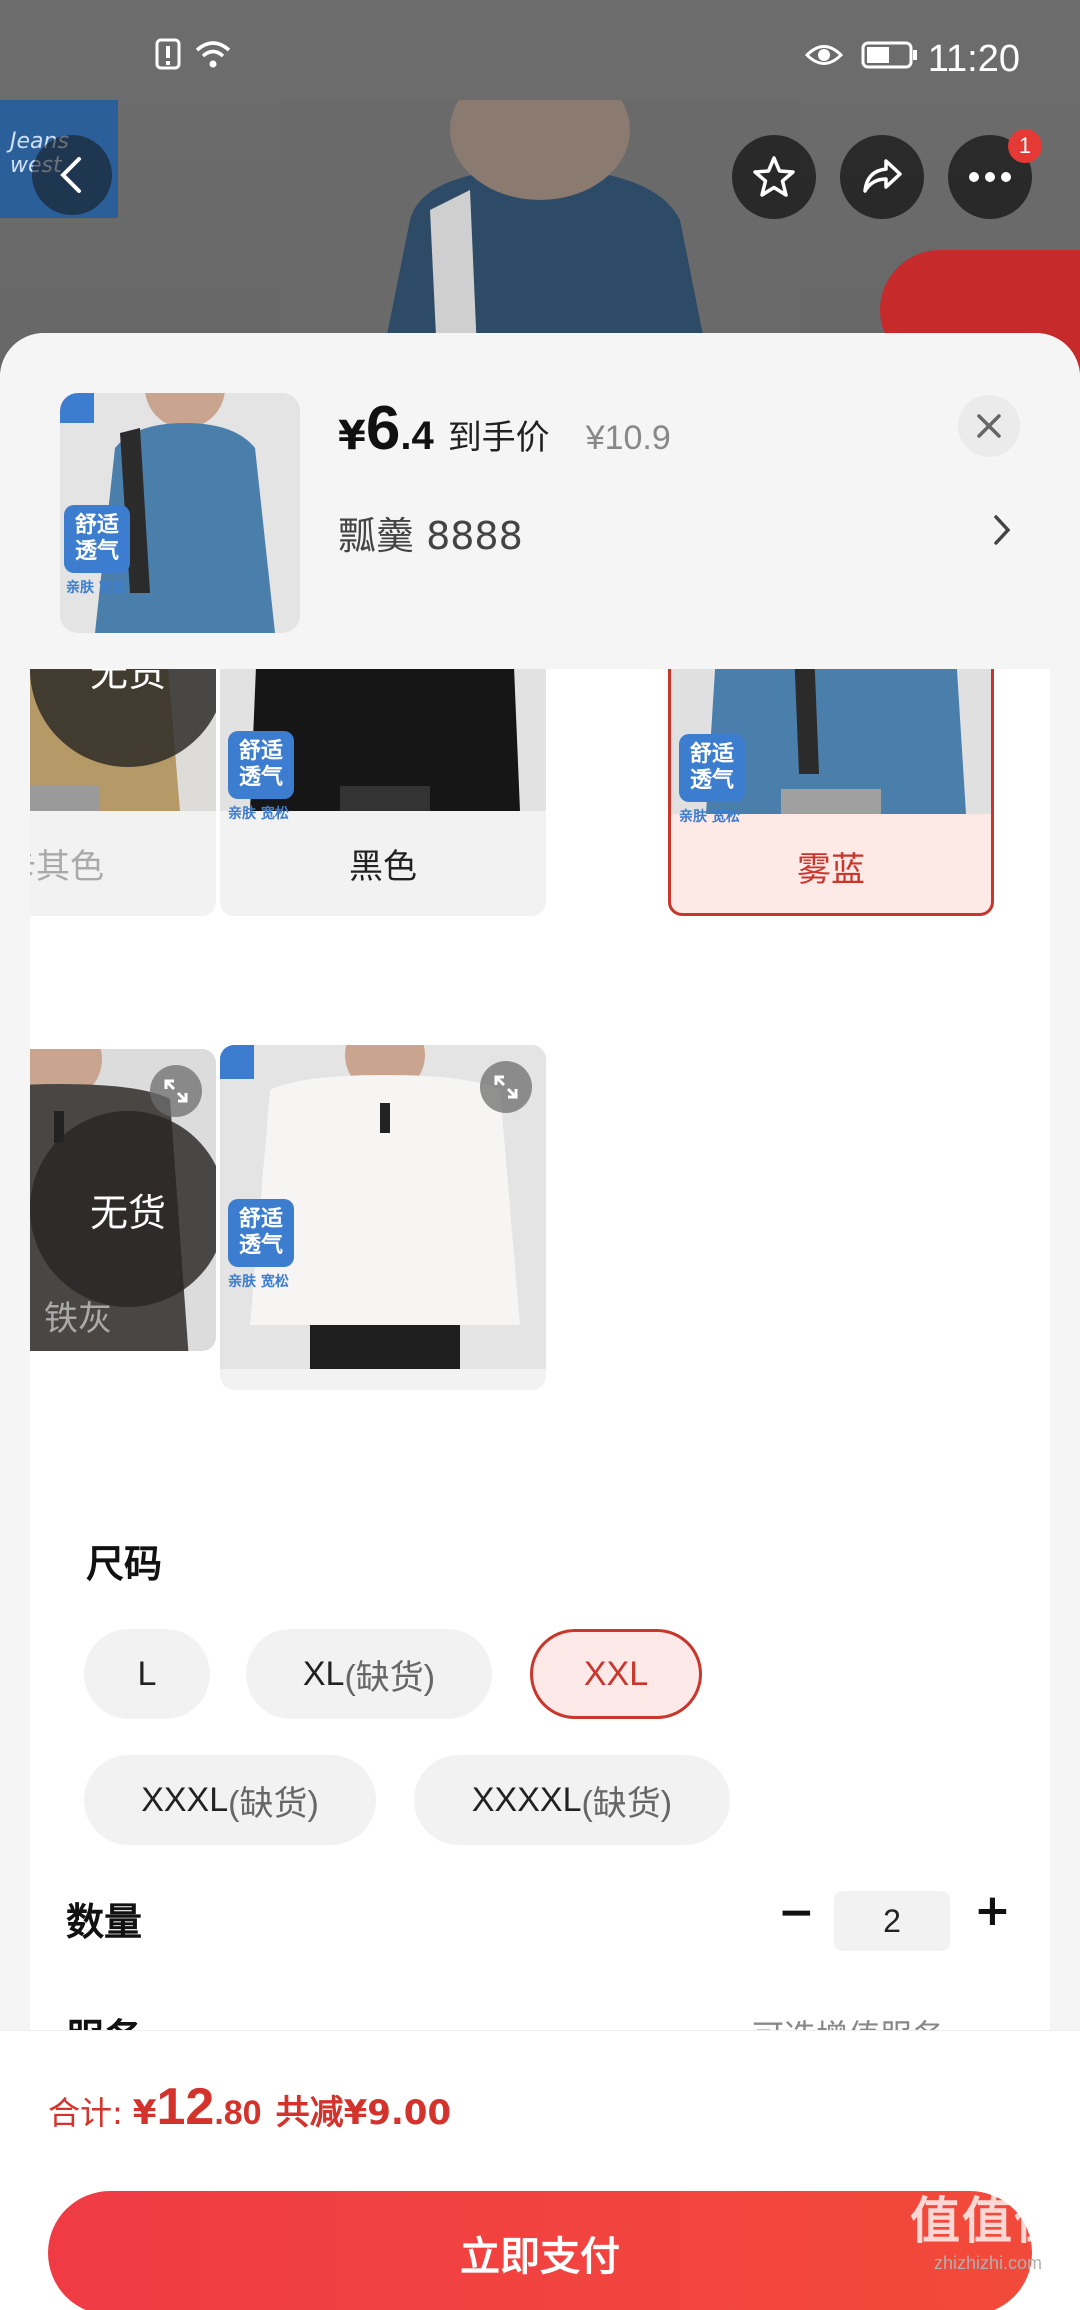 The width and height of the screenshot is (1080, 2310). What do you see at coordinates (1025, 146) in the screenshot?
I see `notification-badge: 1` at bounding box center [1025, 146].